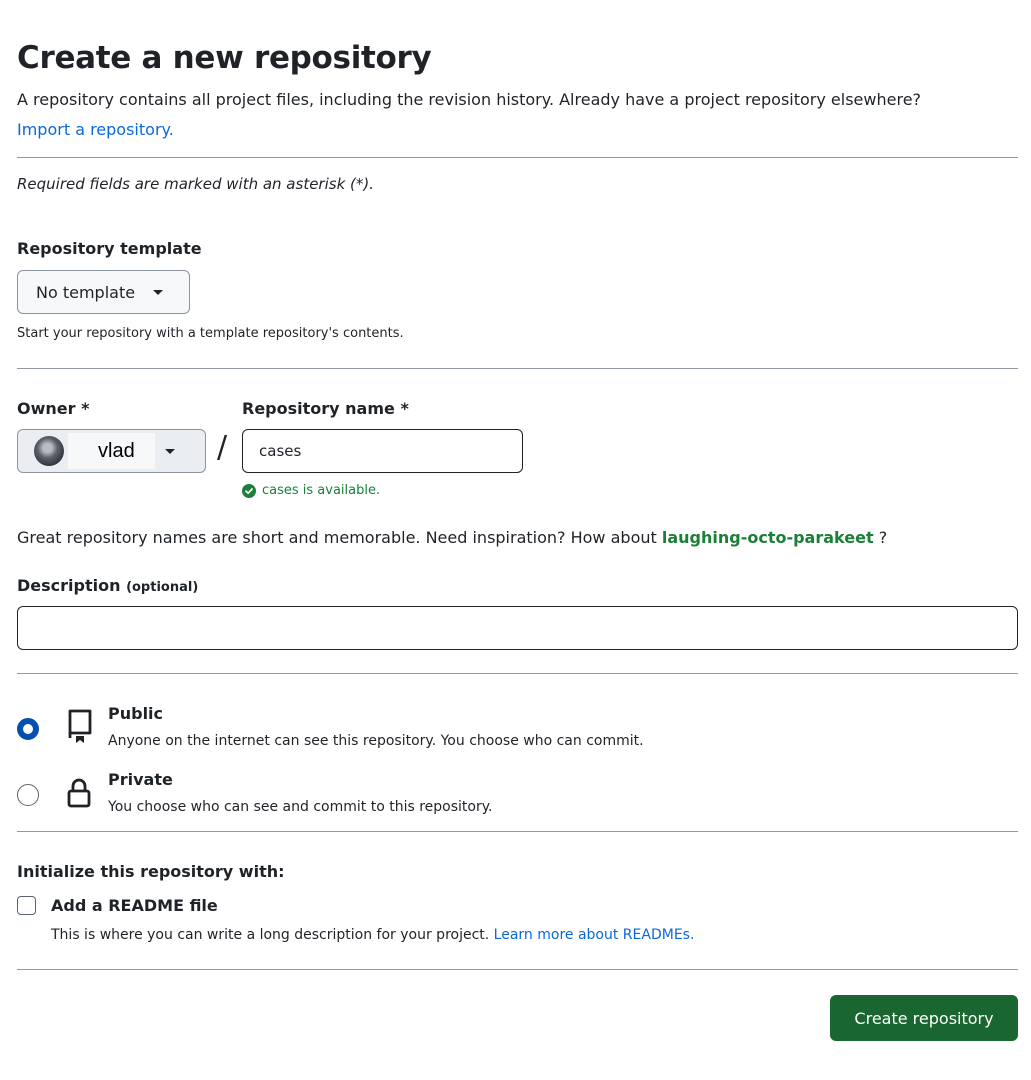 The image size is (1031, 1080). Describe the element at coordinates (162, 587) in the screenshot. I see `description-optional: (optional)` at that location.